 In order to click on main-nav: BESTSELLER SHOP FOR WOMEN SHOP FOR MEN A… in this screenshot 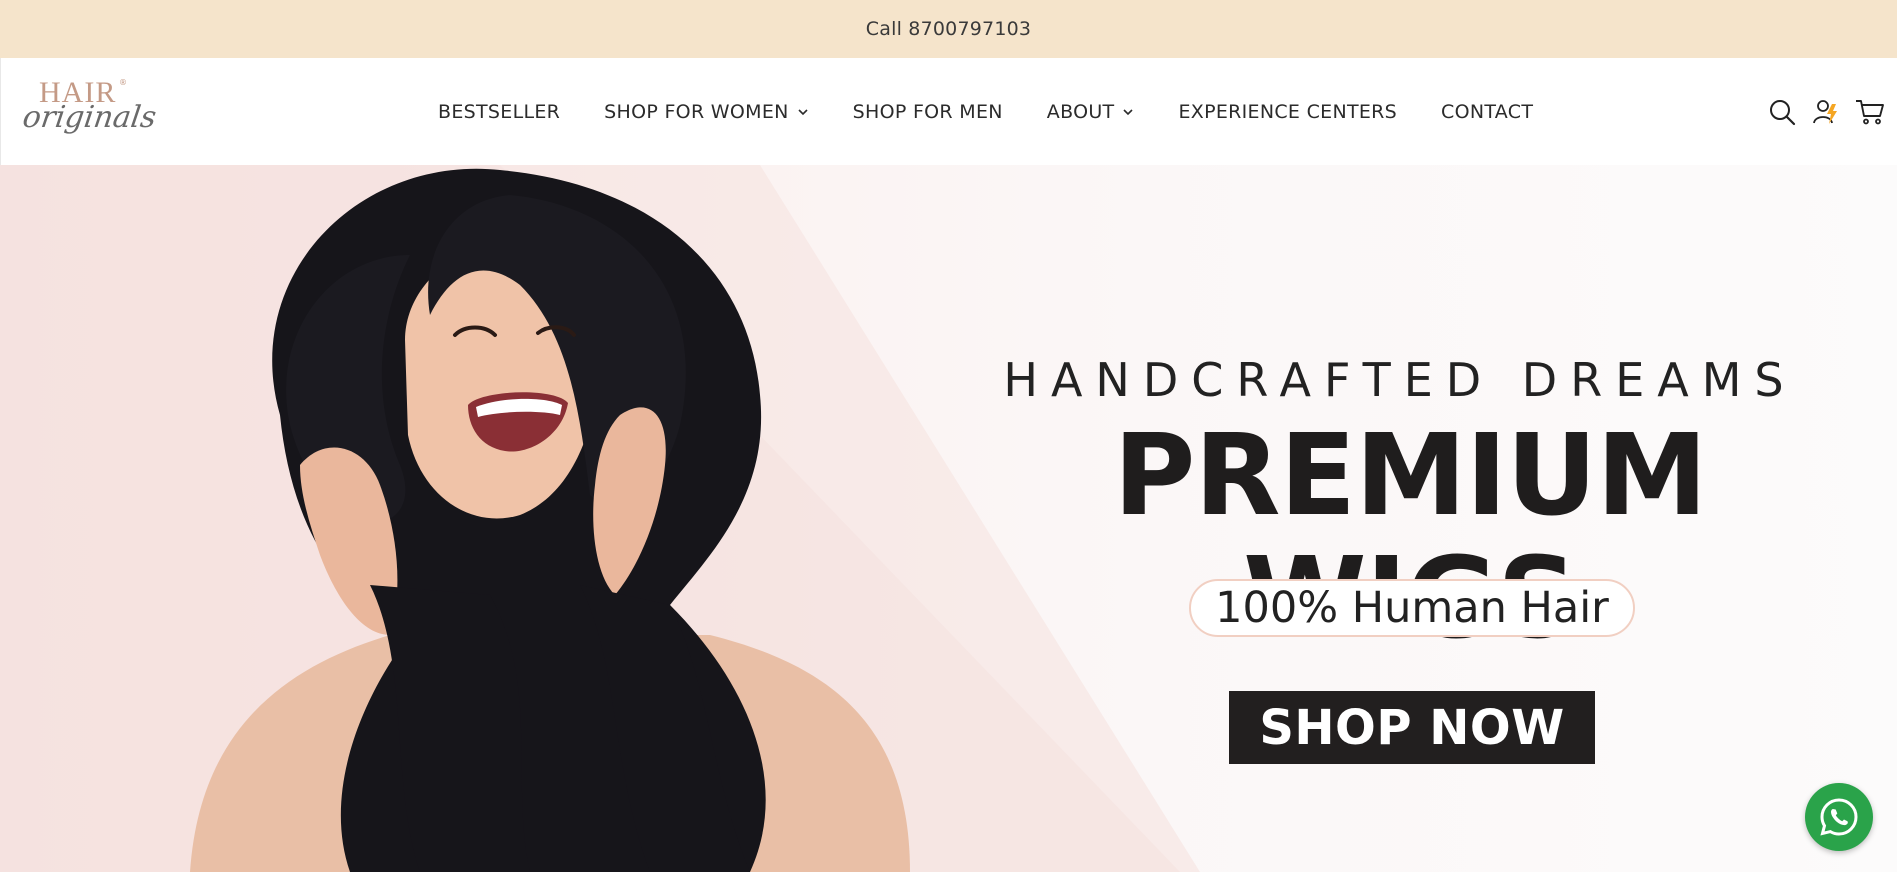, I will do `click(985, 111)`.